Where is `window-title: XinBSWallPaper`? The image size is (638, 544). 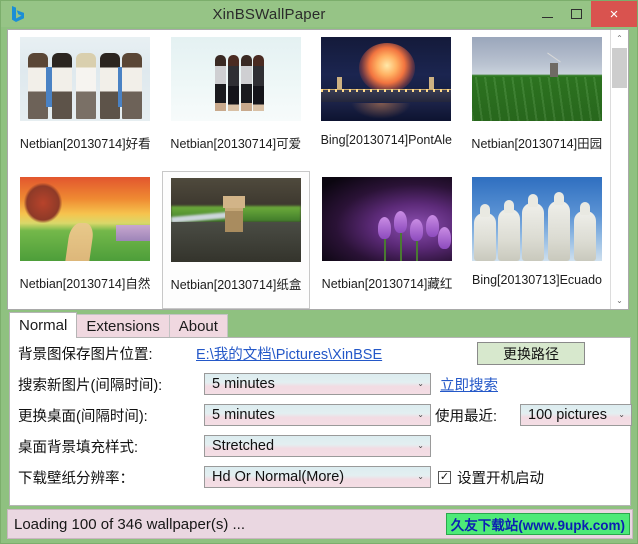
window-title: XinBSWallPaper is located at coordinates (269, 14).